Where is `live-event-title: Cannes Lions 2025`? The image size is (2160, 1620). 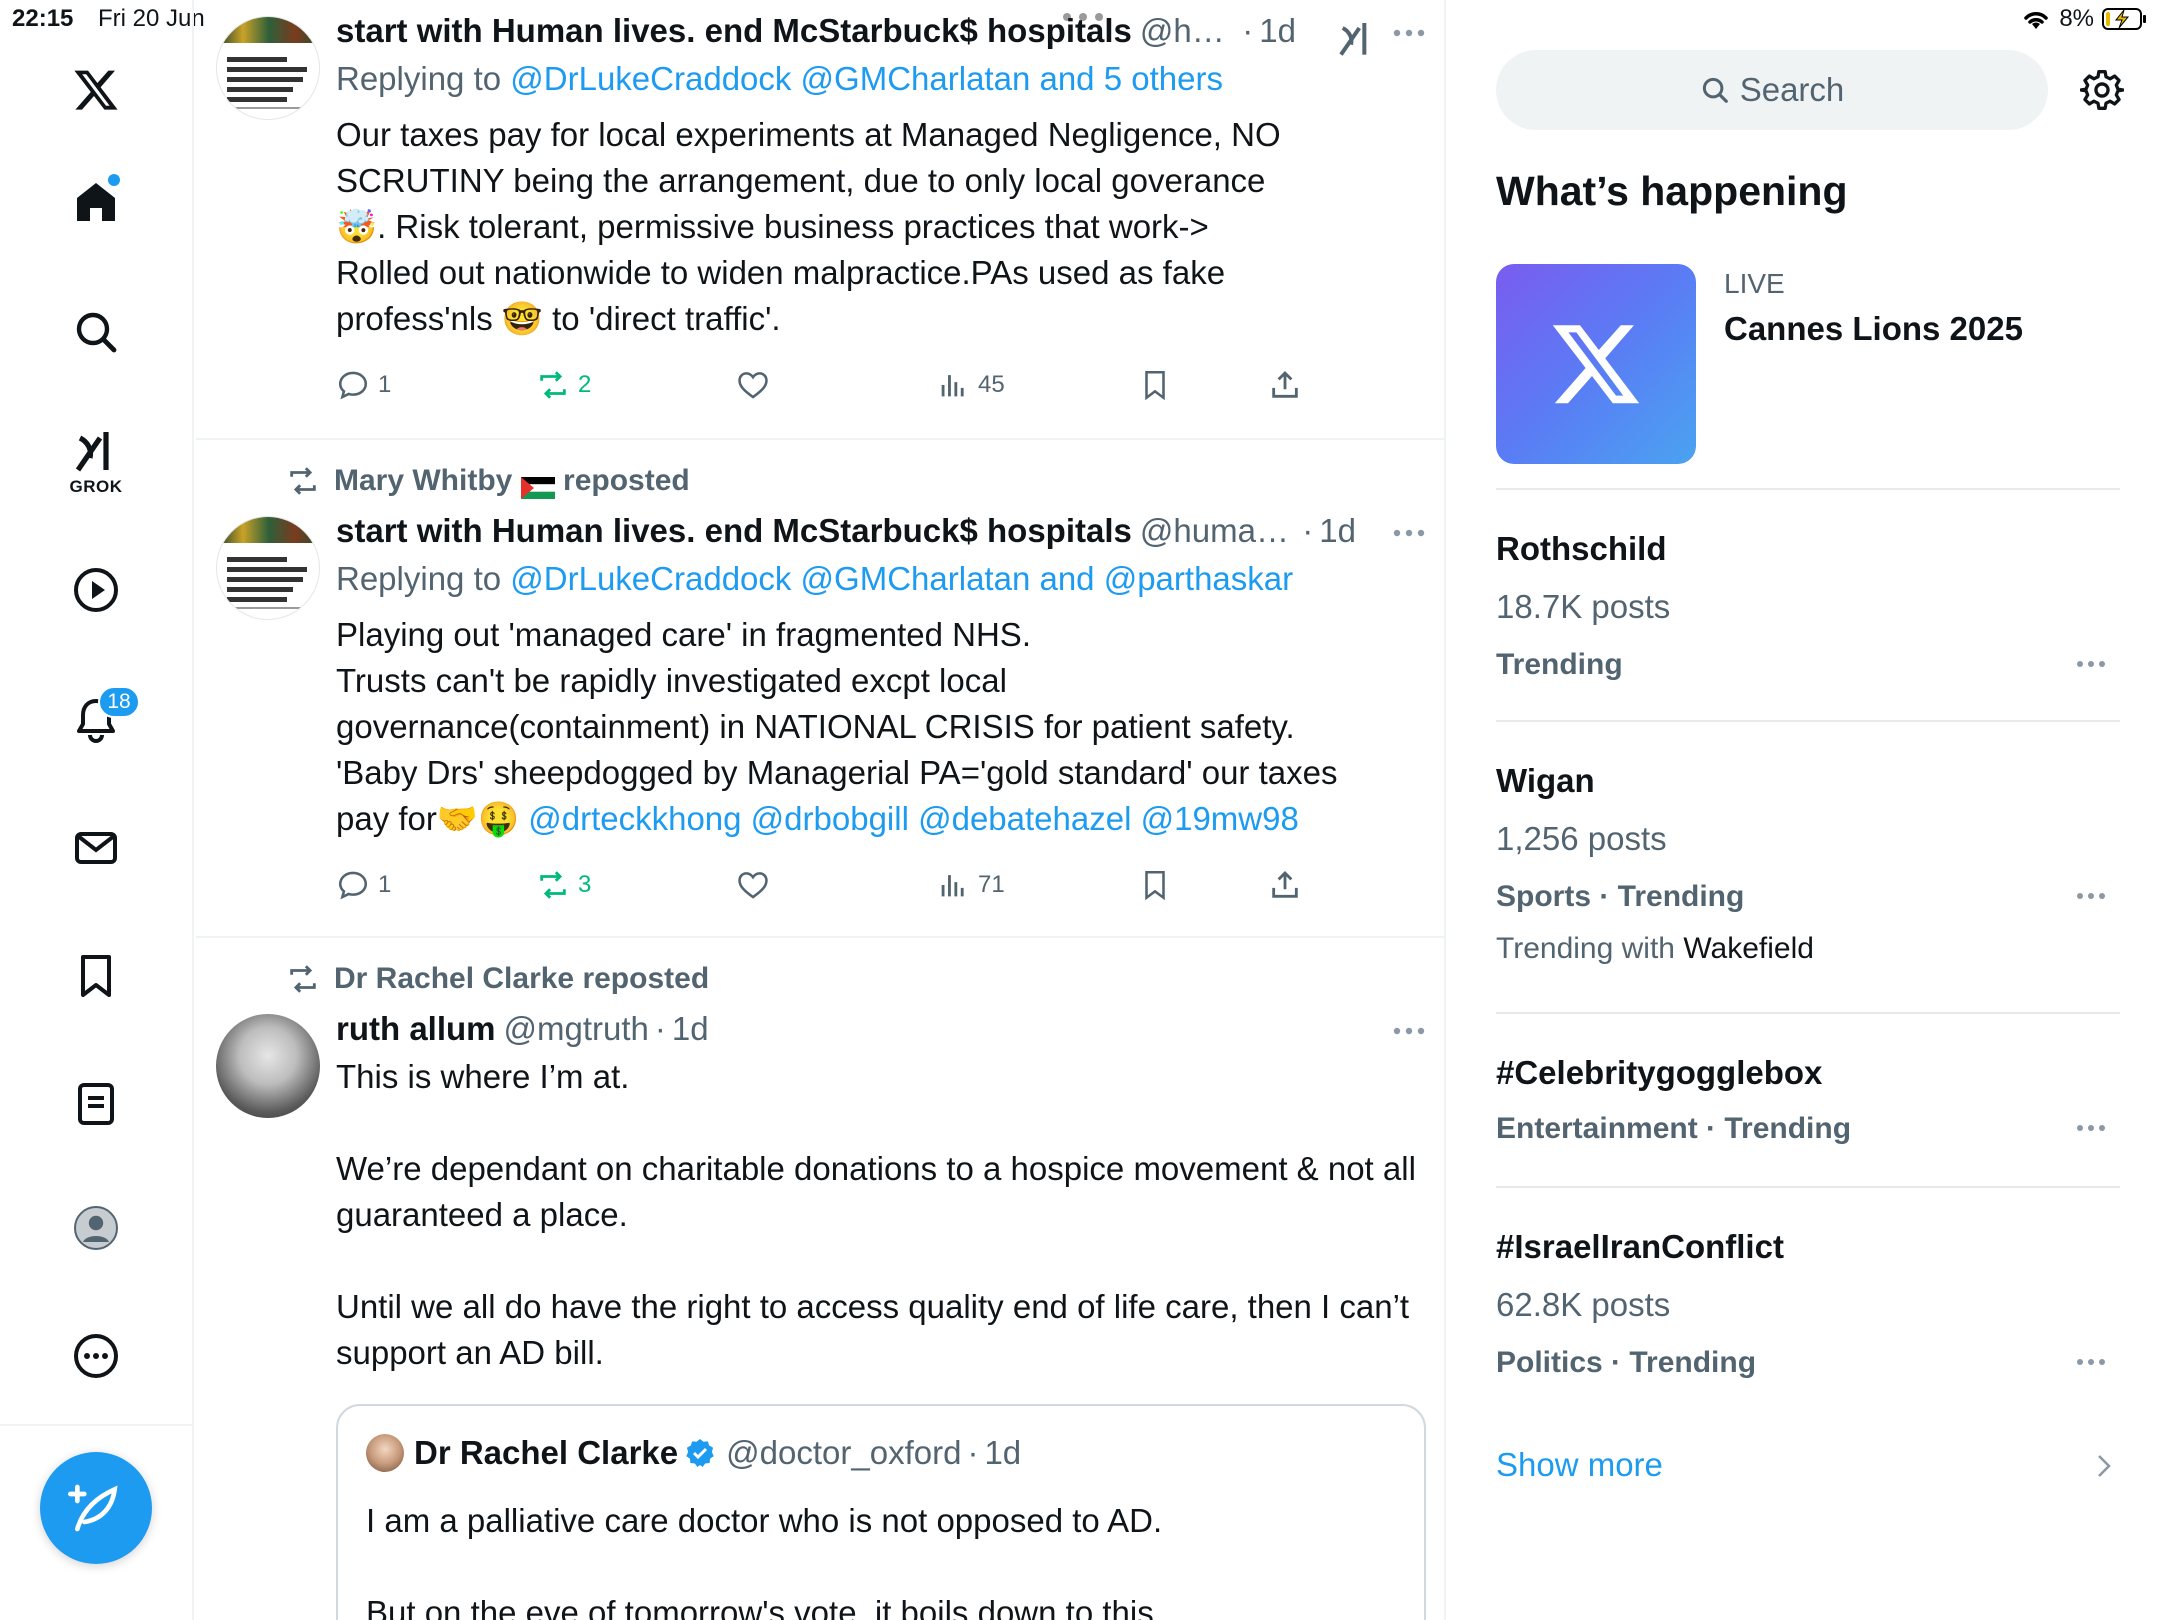 live-event-title: Cannes Lions 2025 is located at coordinates (1873, 329).